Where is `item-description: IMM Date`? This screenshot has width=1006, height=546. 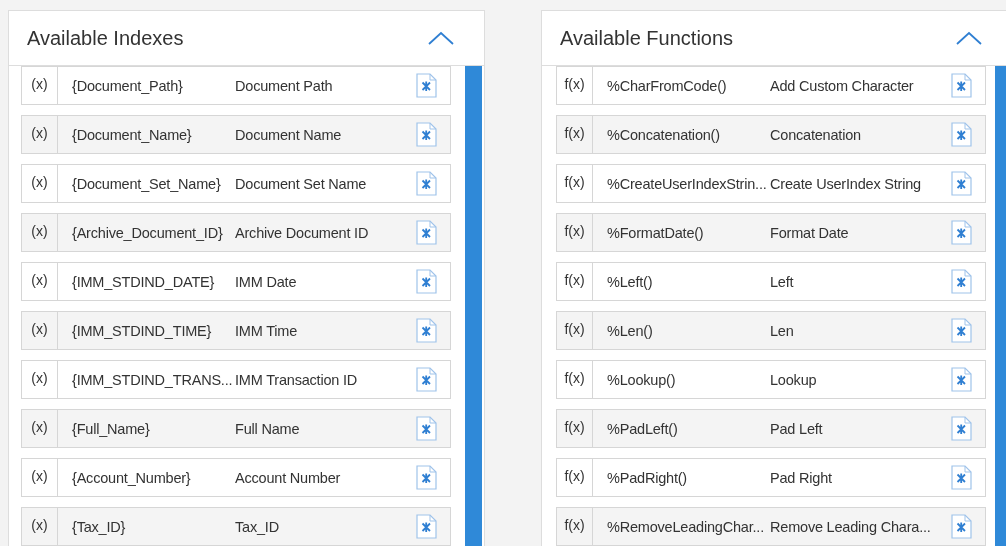 item-description: IMM Date is located at coordinates (266, 281).